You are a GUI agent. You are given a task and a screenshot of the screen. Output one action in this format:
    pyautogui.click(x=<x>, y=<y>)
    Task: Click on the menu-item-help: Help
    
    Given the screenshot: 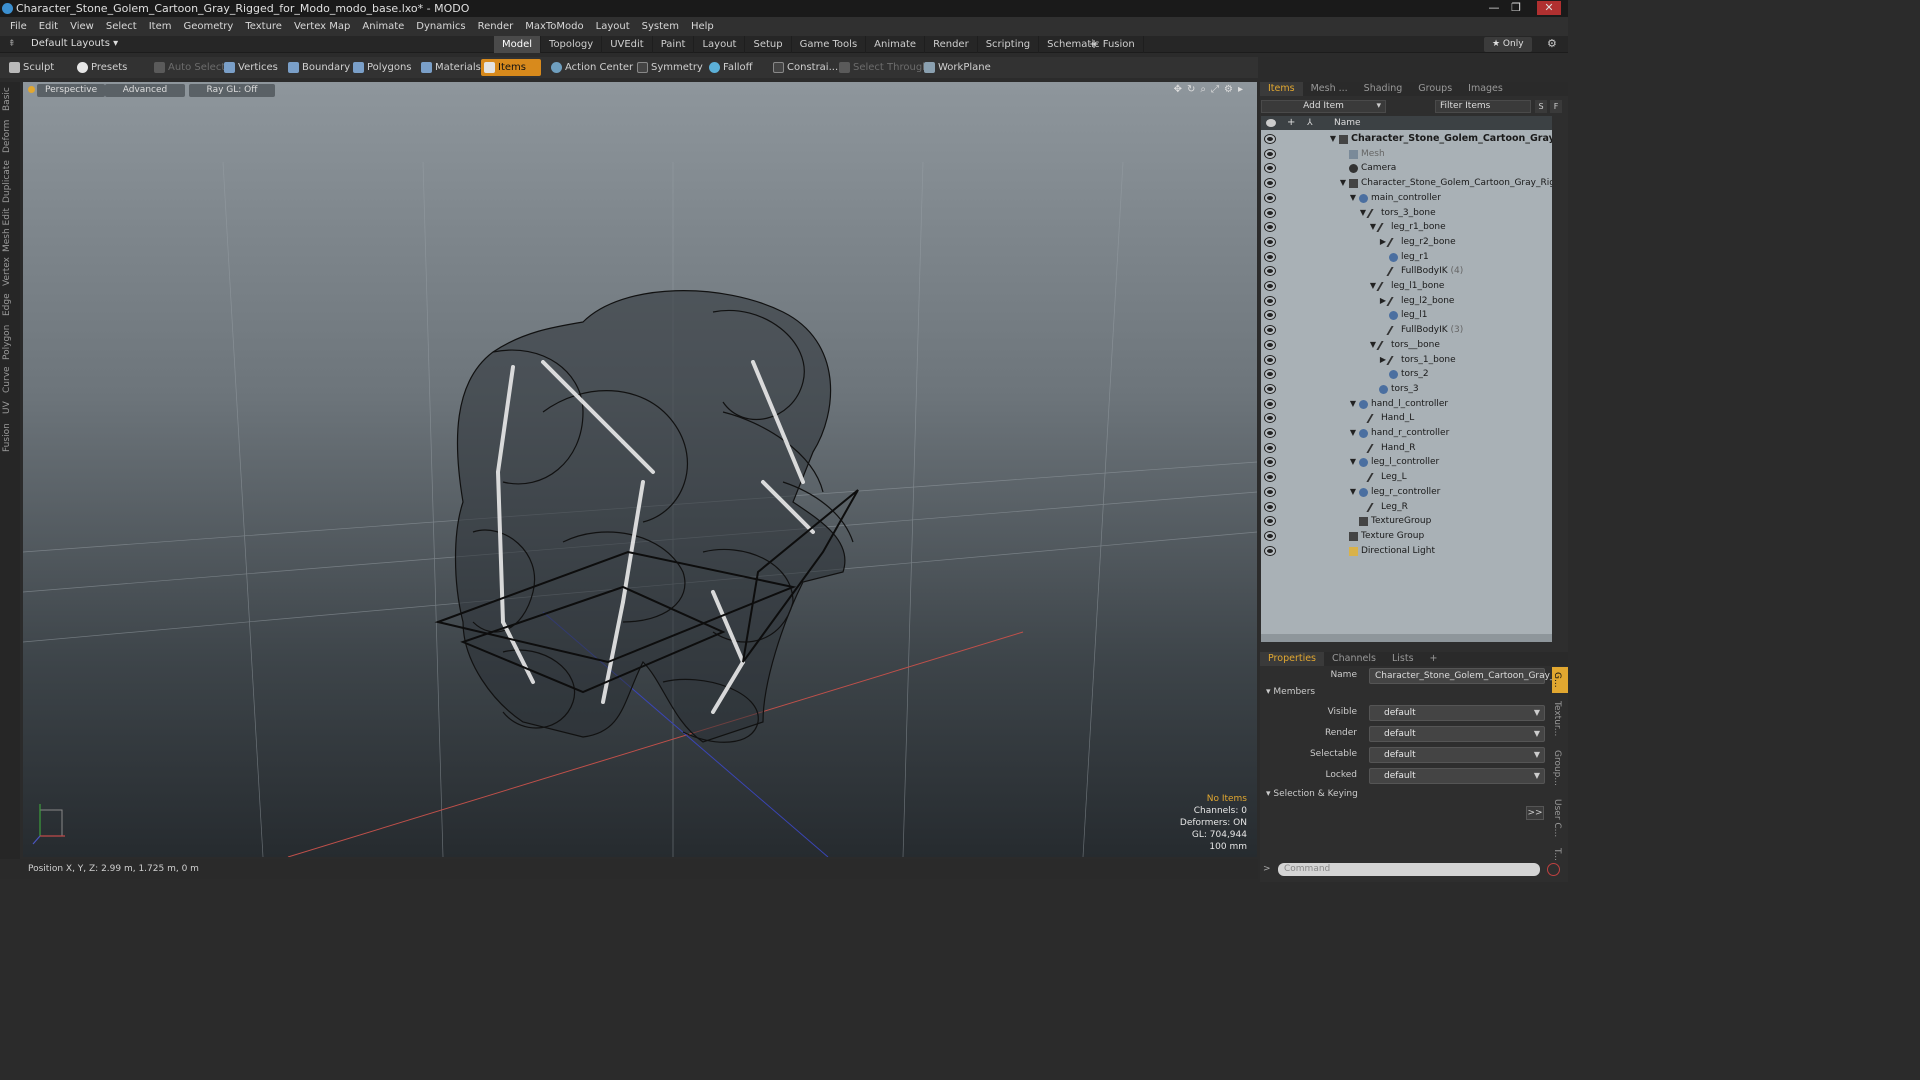 What is the action you would take?
    pyautogui.click(x=702, y=26)
    